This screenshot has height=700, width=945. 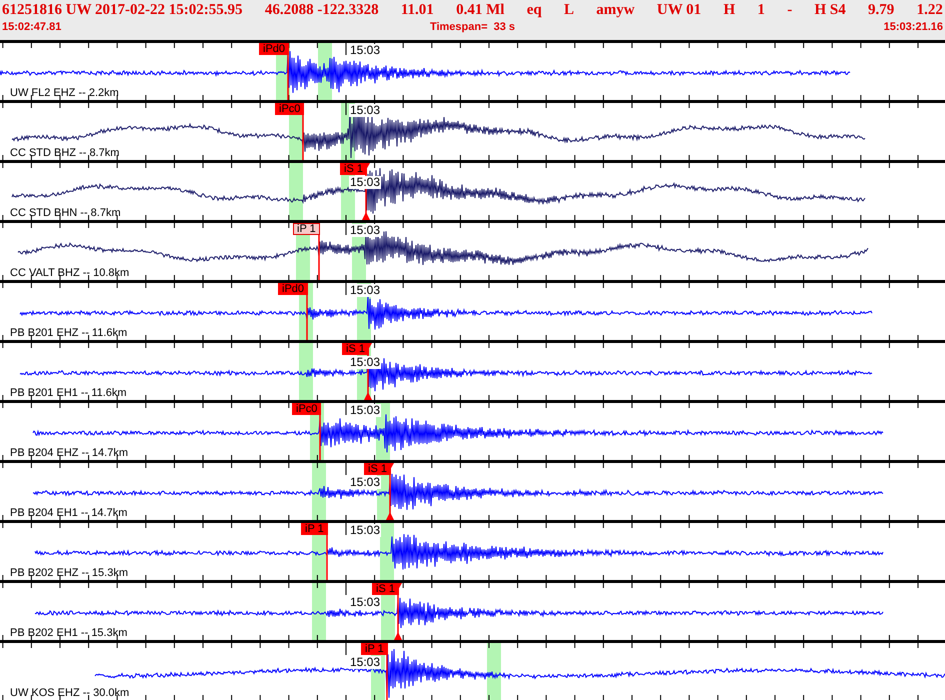 I want to click on event-field: 0.41 Ml, so click(x=480, y=11).